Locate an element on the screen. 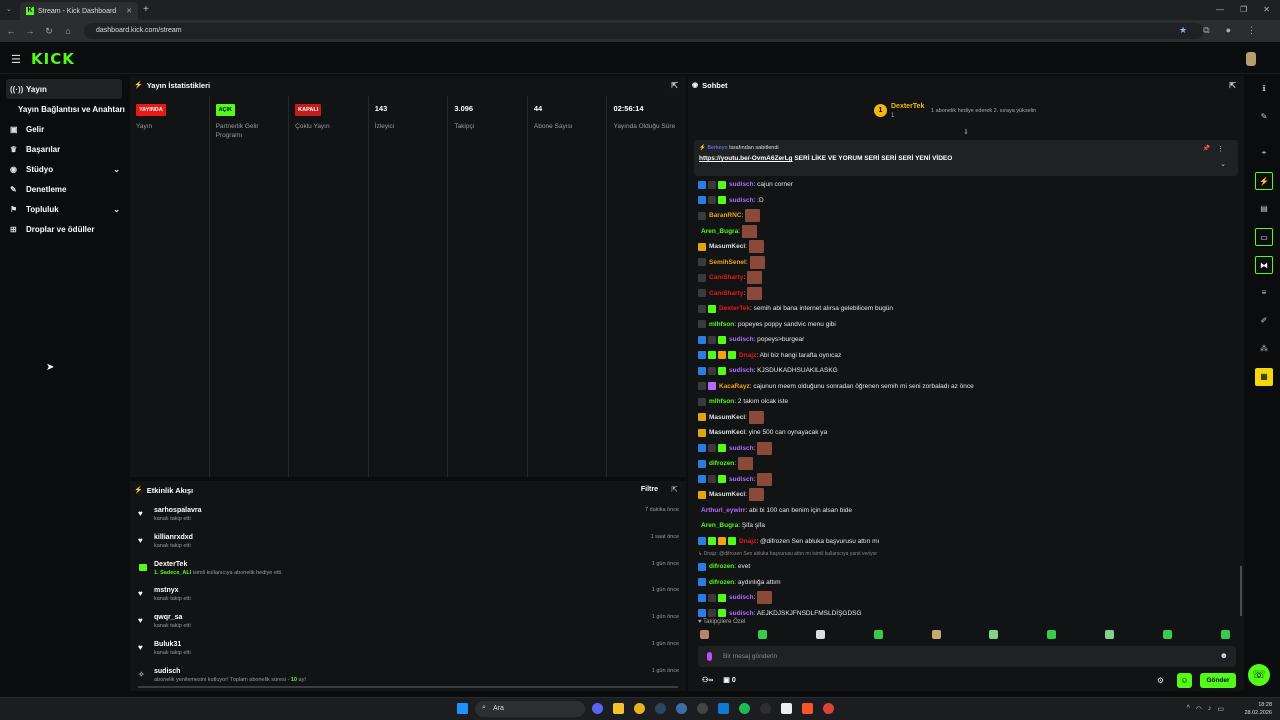 Image resolution: width=1280 pixels, height=720 pixels. pin-icon: 📌 is located at coordinates (1206, 148).